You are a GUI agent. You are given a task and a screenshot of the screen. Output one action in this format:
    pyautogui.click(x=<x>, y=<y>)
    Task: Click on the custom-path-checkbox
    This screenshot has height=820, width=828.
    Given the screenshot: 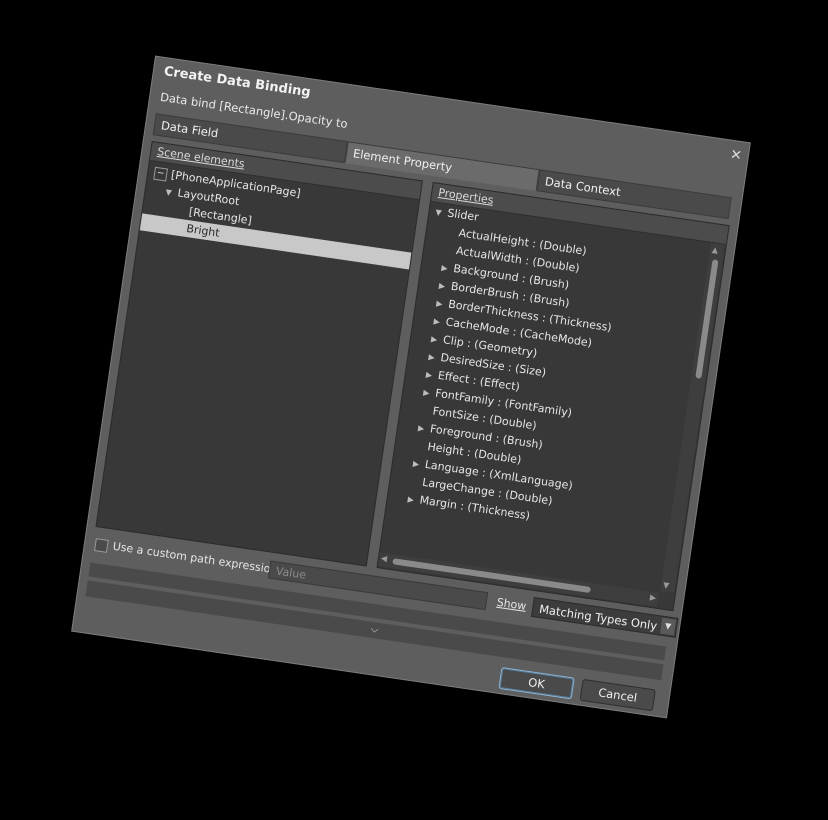 What is the action you would take?
    pyautogui.click(x=101, y=545)
    